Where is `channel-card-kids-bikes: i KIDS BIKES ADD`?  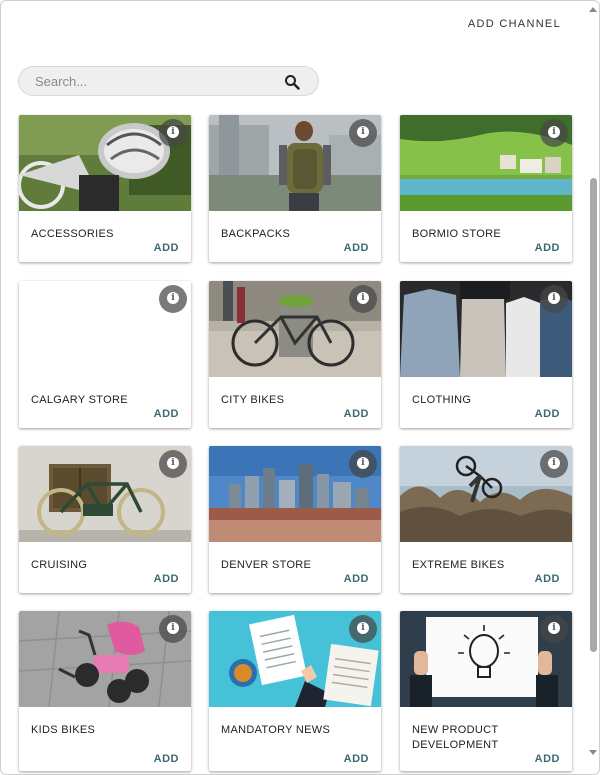
channel-card-kids-bikes: i KIDS BIKES ADD is located at coordinates (105, 691).